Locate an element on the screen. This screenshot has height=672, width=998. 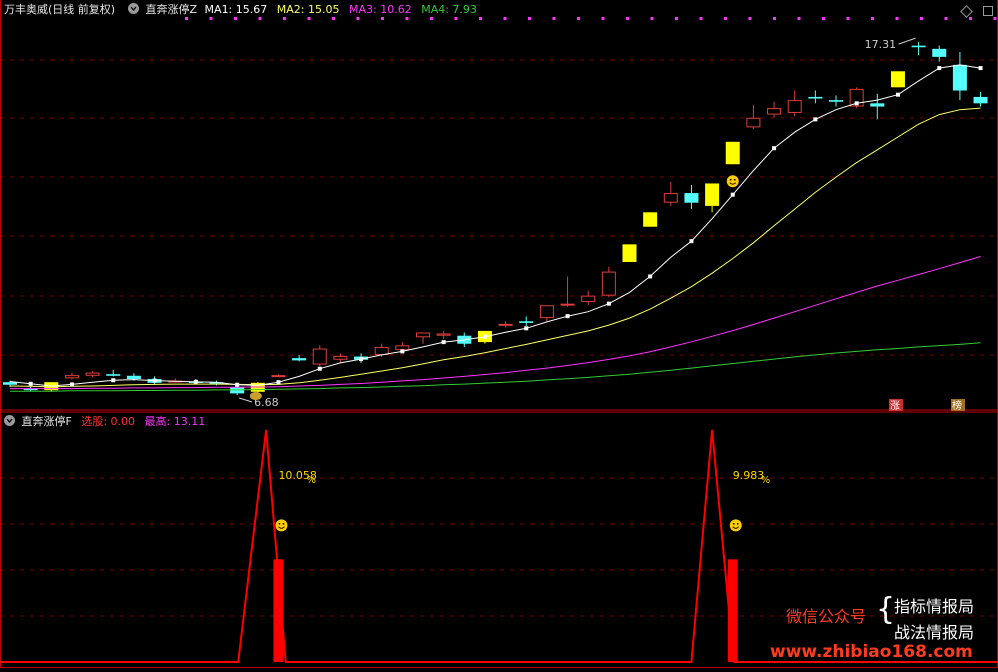
high-price-label: 17.31 is located at coordinates (881, 44).